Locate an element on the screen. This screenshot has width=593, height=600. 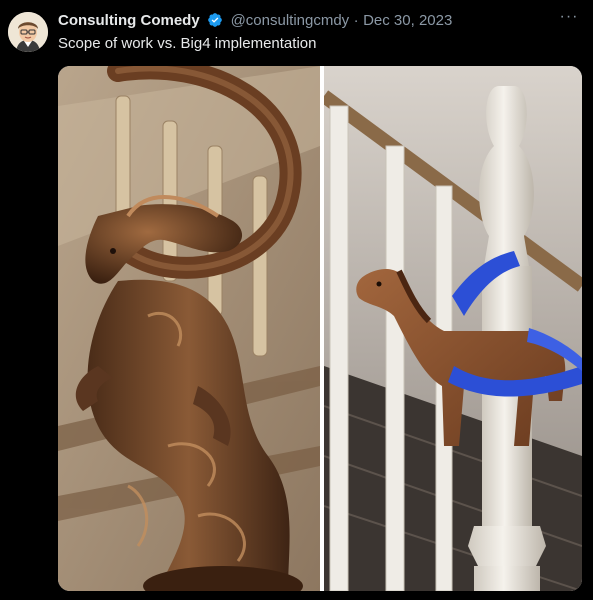
author-handle: @consultingcmdy is located at coordinates (290, 20).